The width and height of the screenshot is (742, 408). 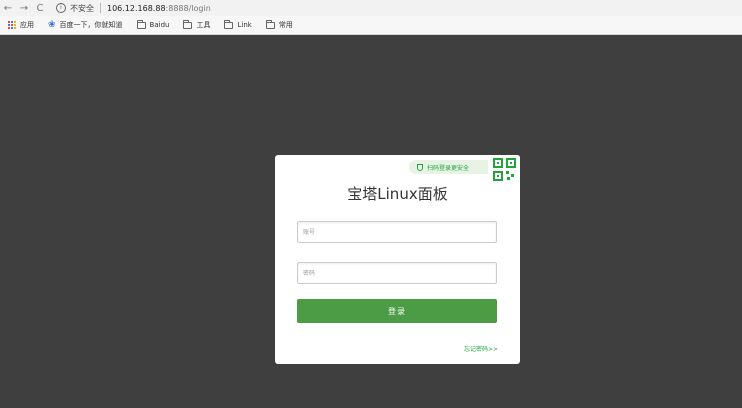 I want to click on address-bar: i 不安全 106.12.168.88:8888/login, so click(x=399, y=8).